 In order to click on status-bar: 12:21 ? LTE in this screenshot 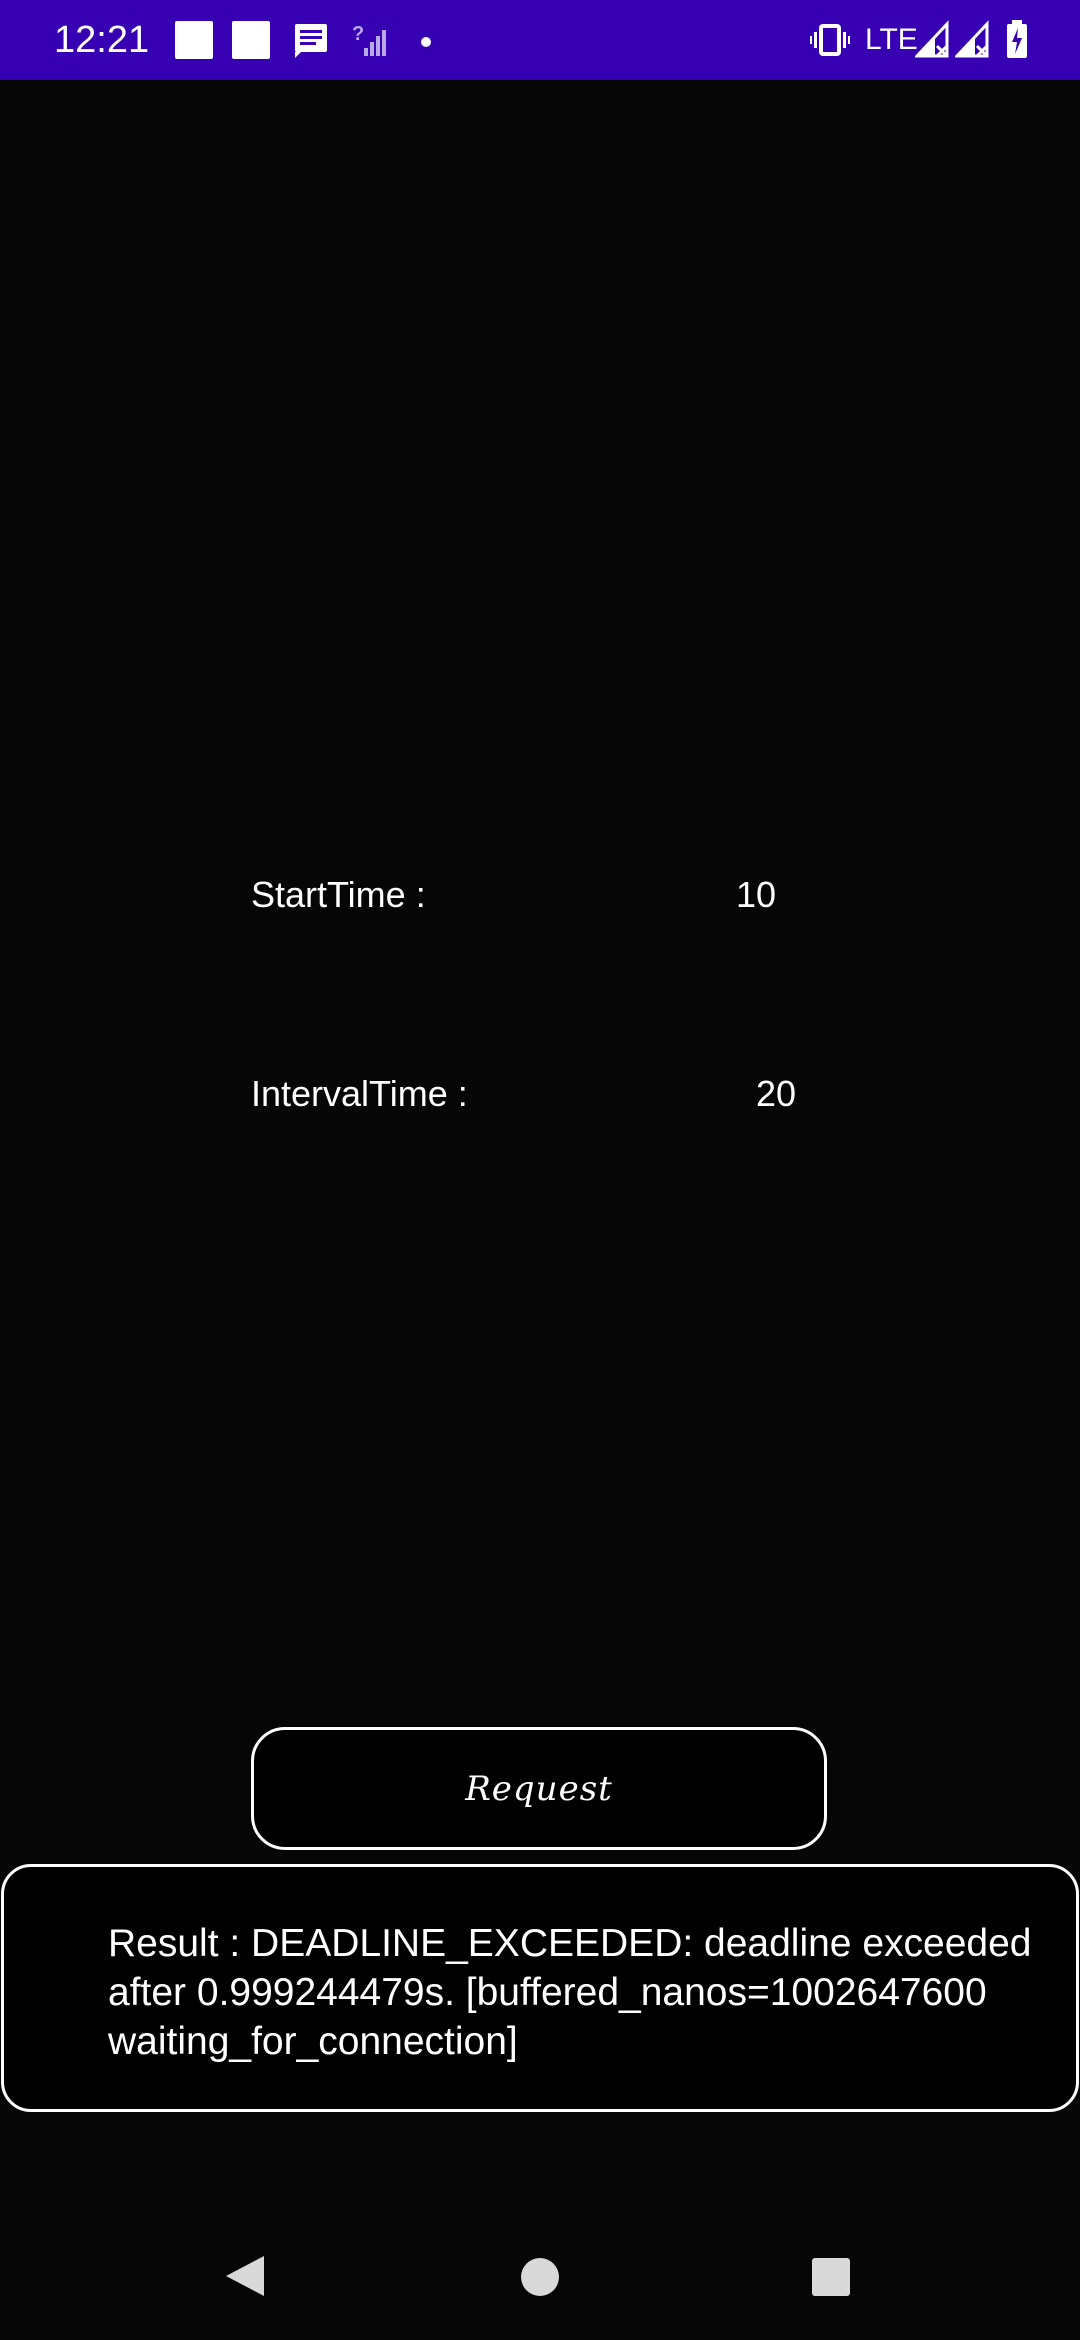, I will do `click(540, 40)`.